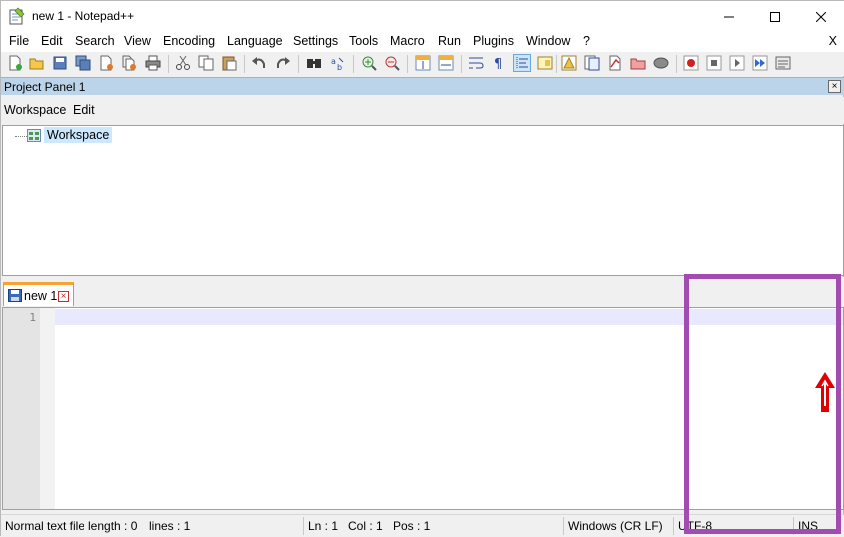 The height and width of the screenshot is (537, 844). I want to click on project-panel-menu: Workspace Edit, so click(422, 110).